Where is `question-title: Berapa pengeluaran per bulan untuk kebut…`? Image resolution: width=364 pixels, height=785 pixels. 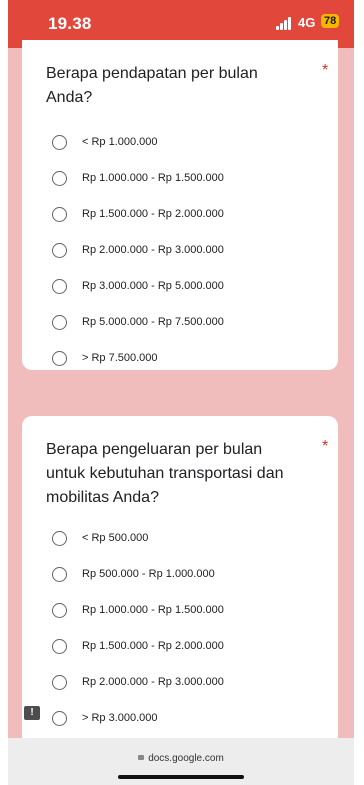
question-title: Berapa pengeluaran per bulan untuk kebut… is located at coordinates (165, 473).